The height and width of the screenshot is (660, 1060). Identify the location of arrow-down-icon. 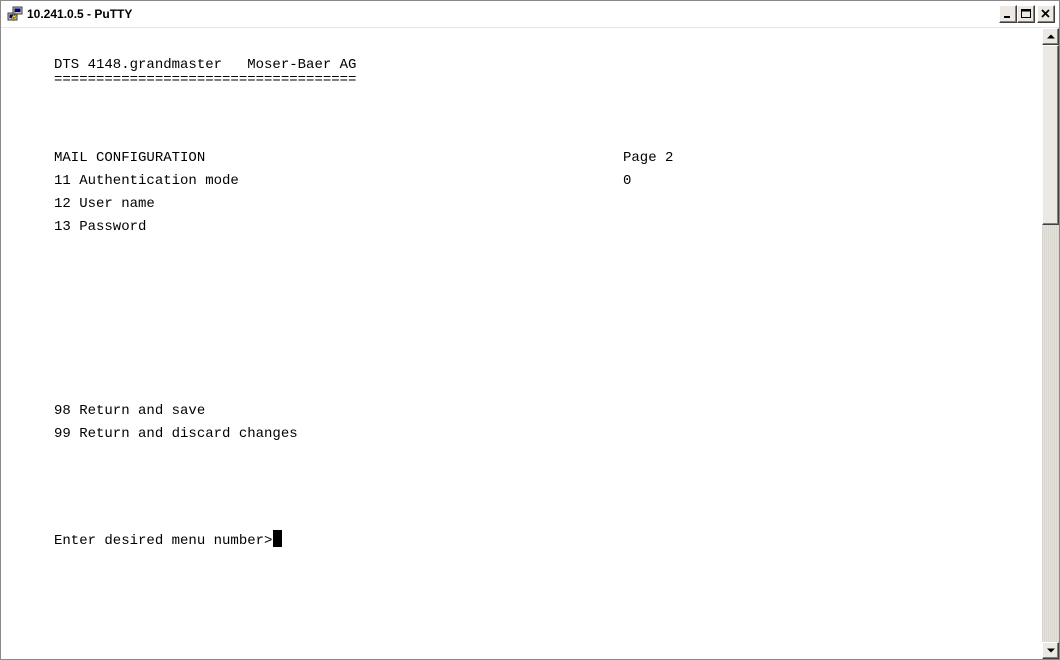
(1051, 650).